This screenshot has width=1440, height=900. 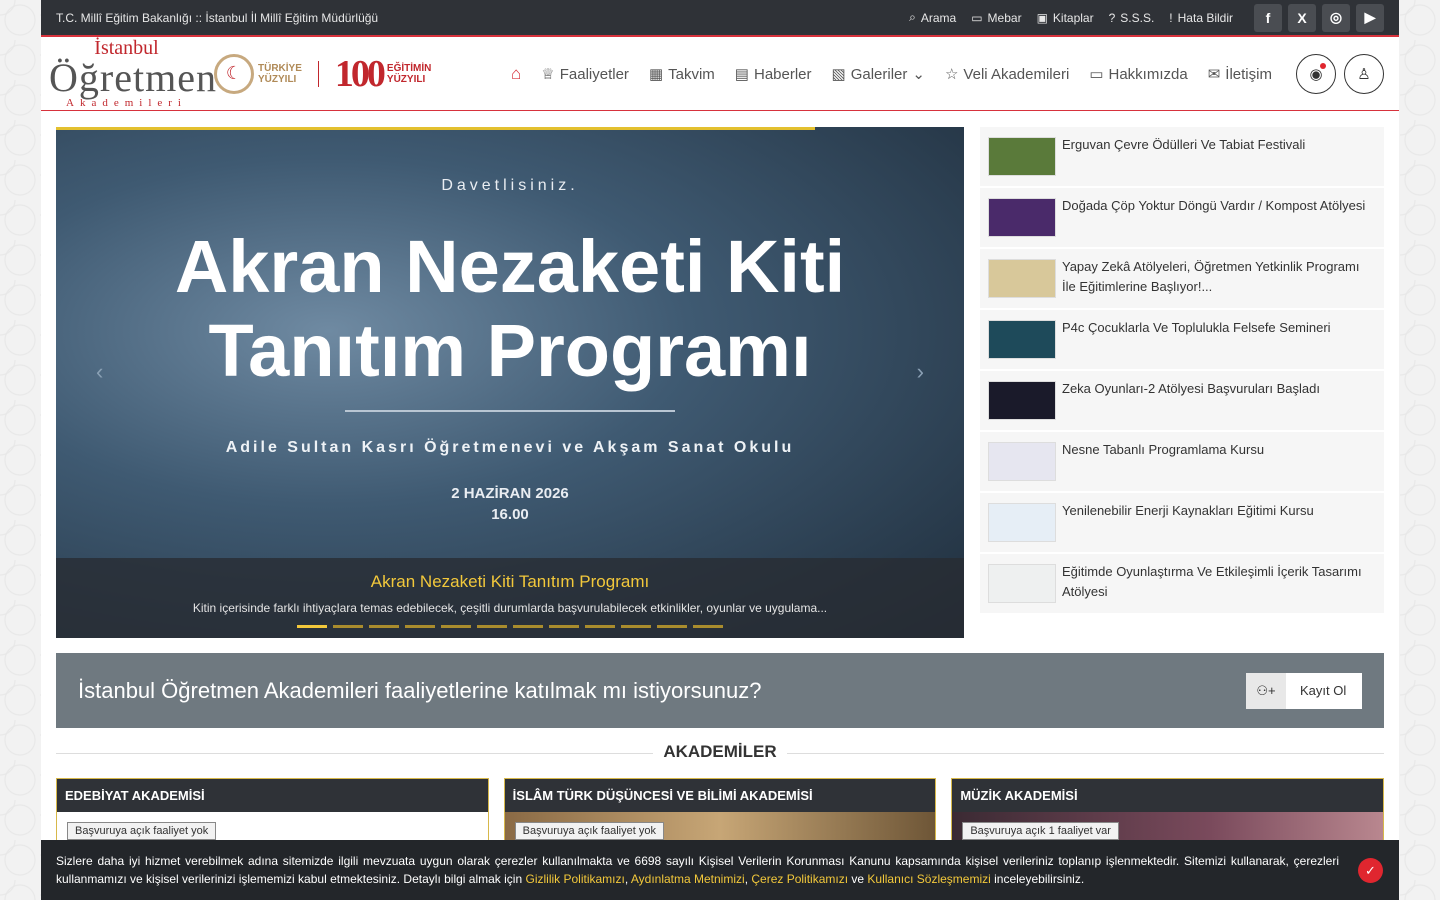 I want to click on mebar-link: ▭ Mebar, so click(x=996, y=18).